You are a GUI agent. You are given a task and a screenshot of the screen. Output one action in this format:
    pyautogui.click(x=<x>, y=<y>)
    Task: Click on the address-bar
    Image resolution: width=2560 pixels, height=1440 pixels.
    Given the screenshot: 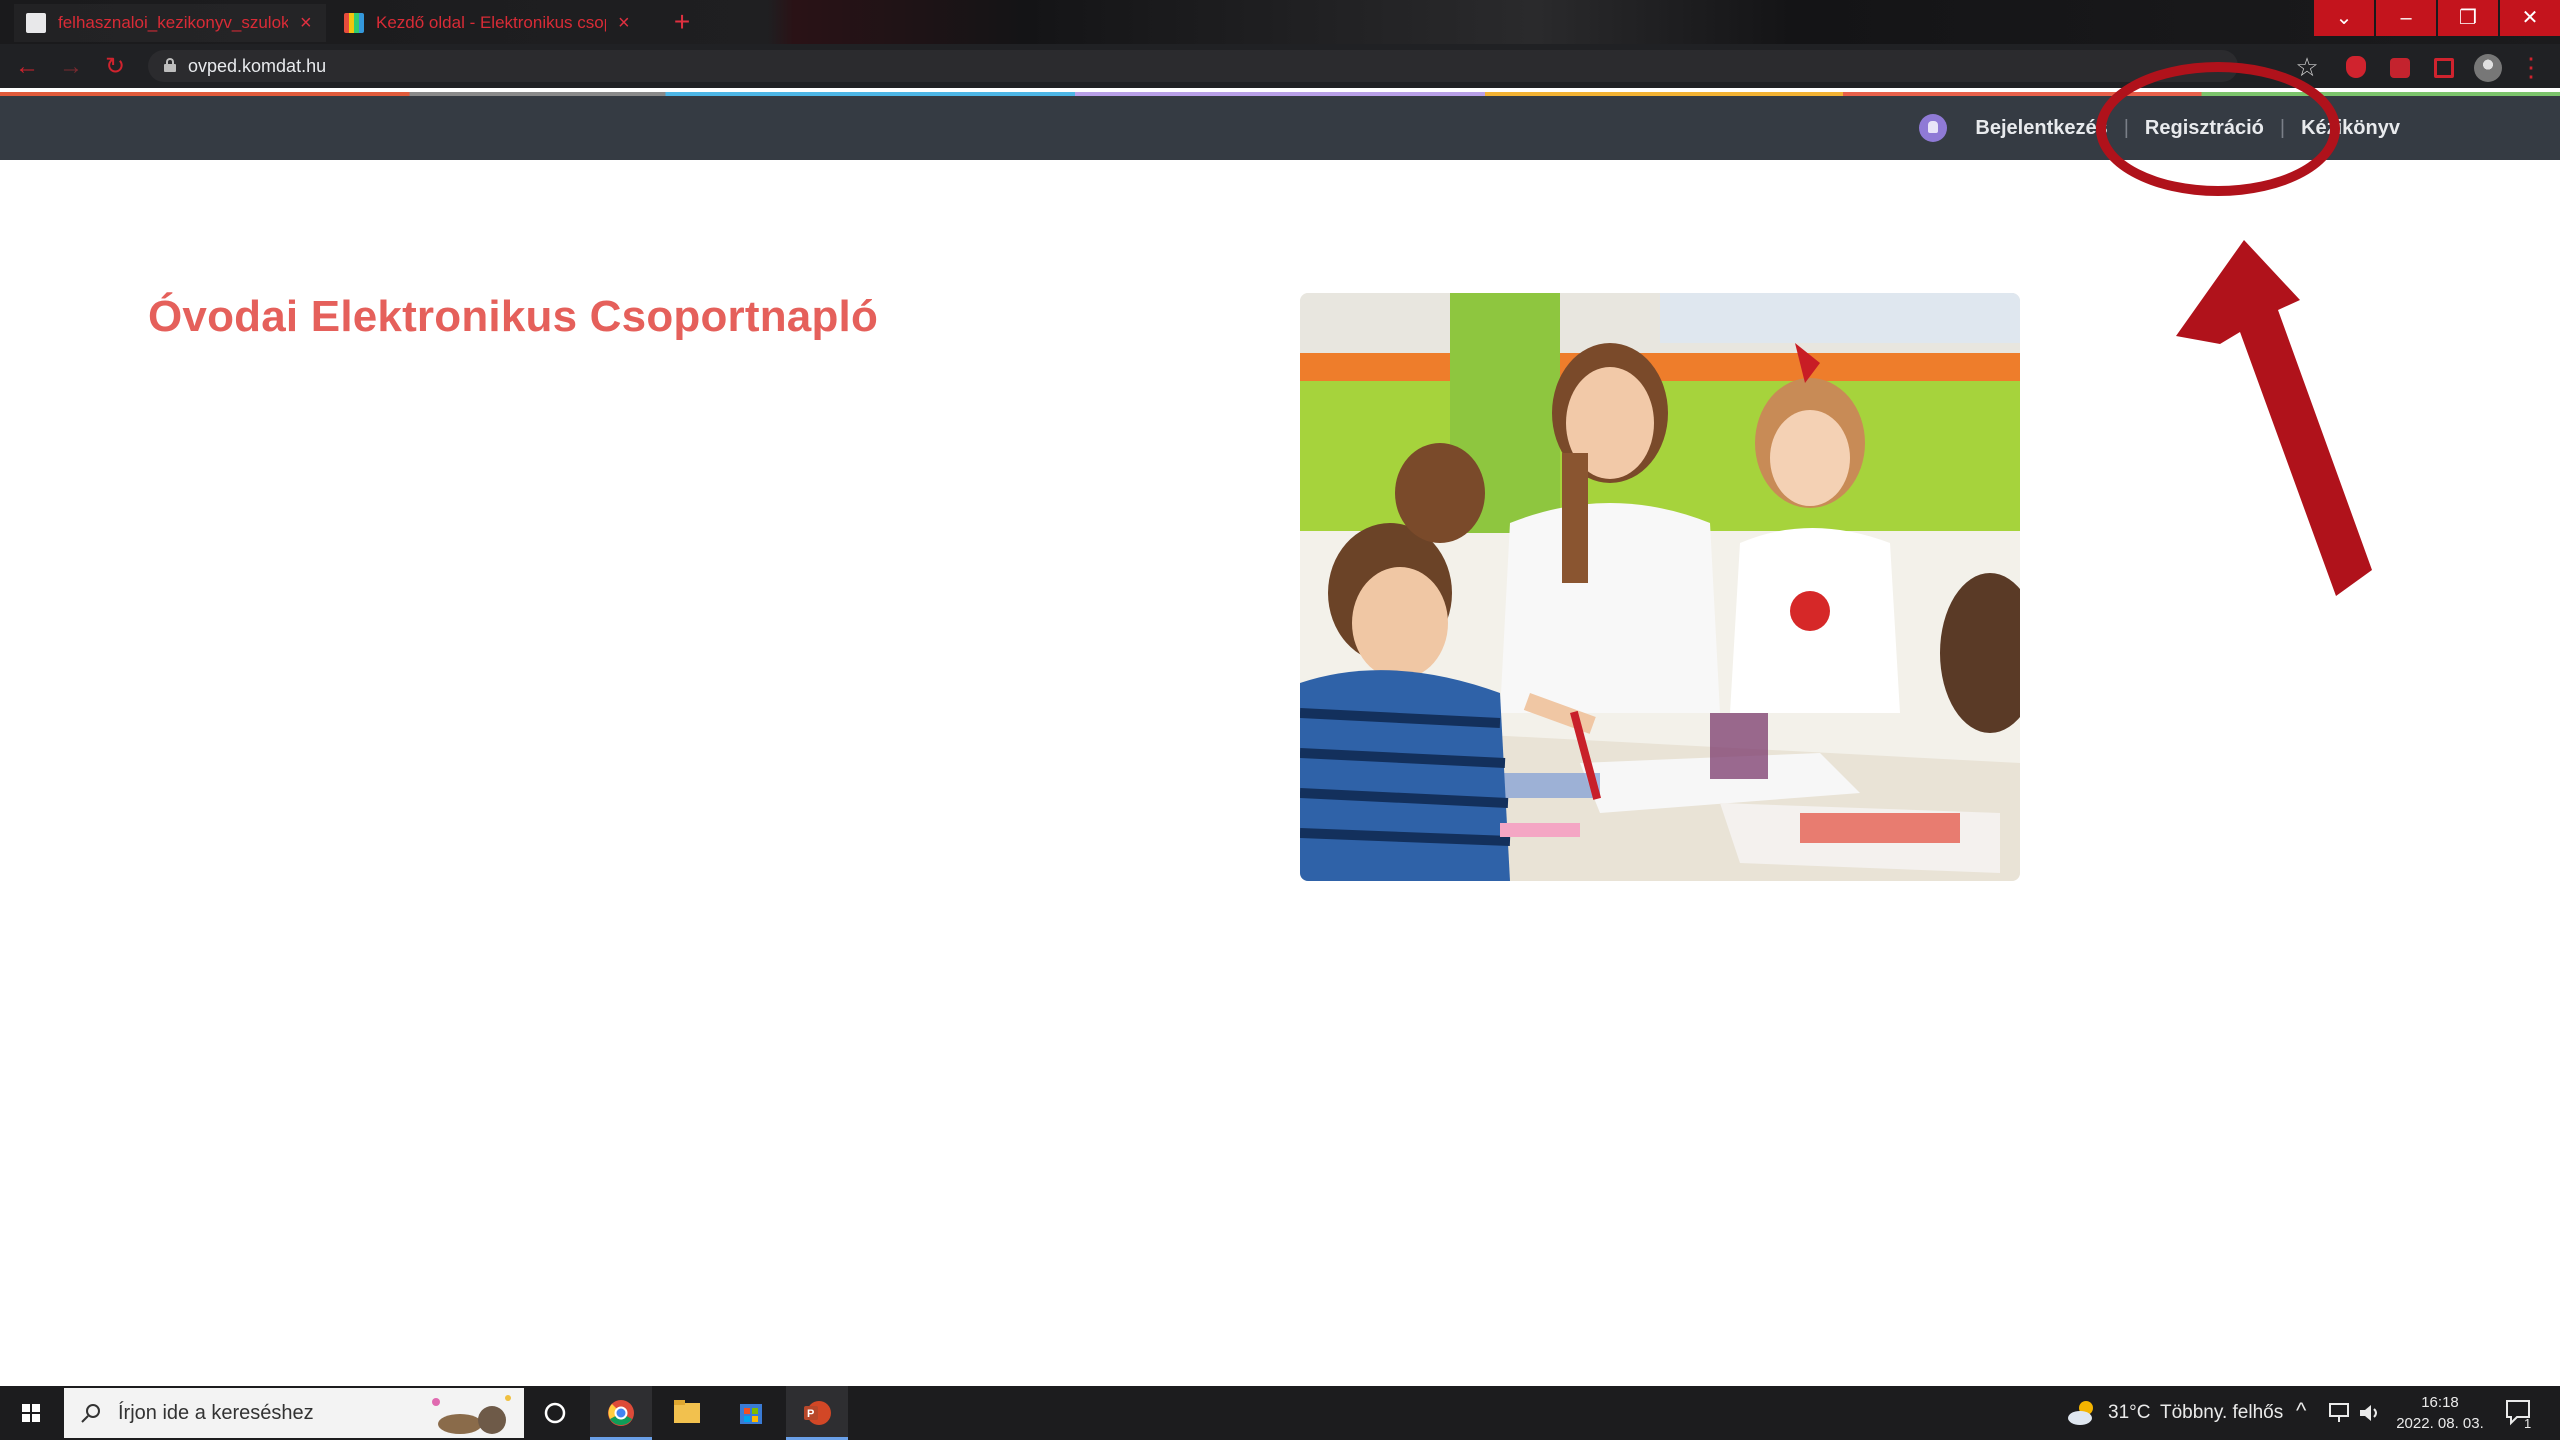 What is the action you would take?
    pyautogui.click(x=1193, y=66)
    